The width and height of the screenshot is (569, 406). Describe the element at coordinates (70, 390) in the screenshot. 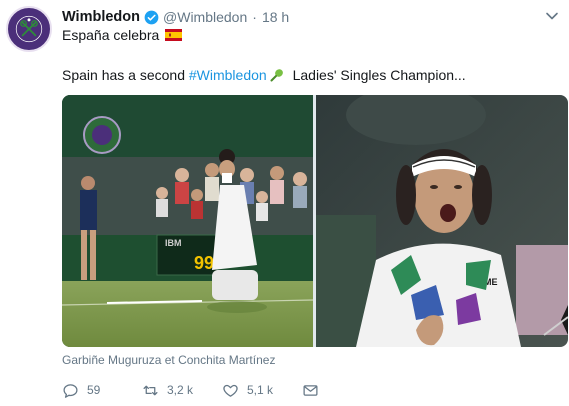

I see `reply-icon` at that location.